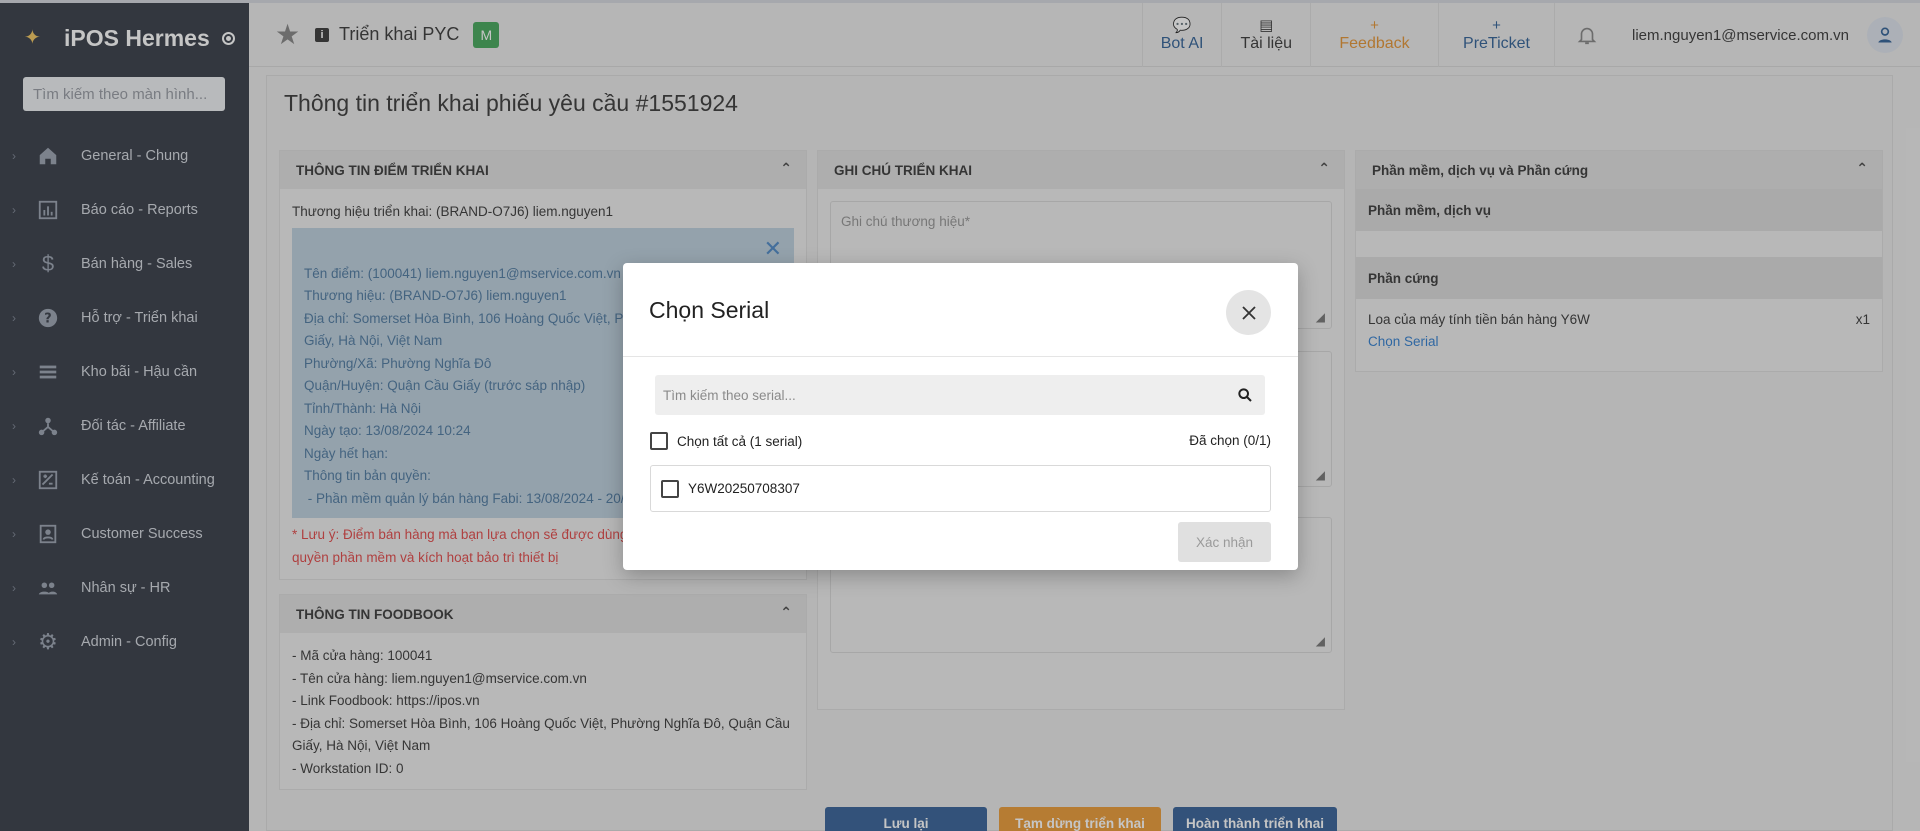  Describe the element at coordinates (744, 488) in the screenshot. I see `serial-label: Y6W20250708307` at that location.